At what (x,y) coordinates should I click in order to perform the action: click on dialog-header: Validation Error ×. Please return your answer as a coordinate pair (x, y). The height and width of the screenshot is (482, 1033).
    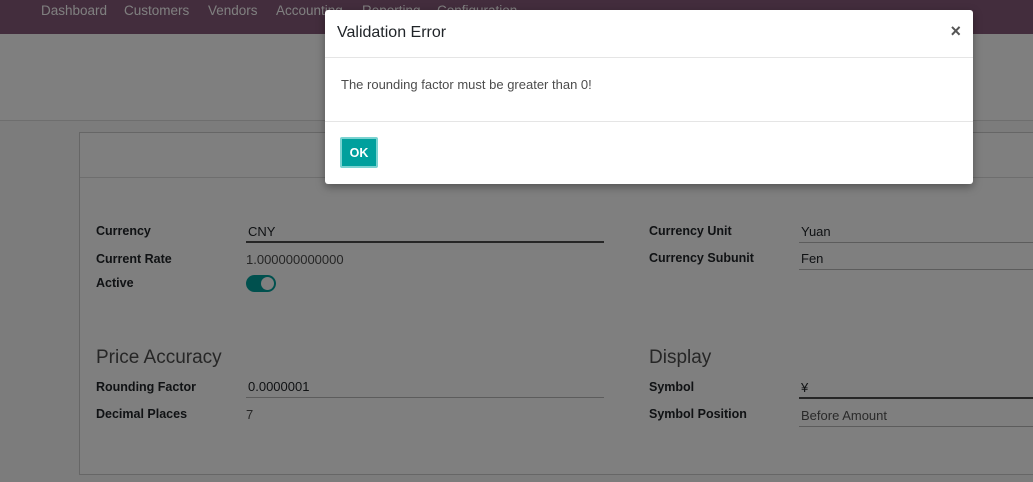
    Looking at the image, I should click on (649, 34).